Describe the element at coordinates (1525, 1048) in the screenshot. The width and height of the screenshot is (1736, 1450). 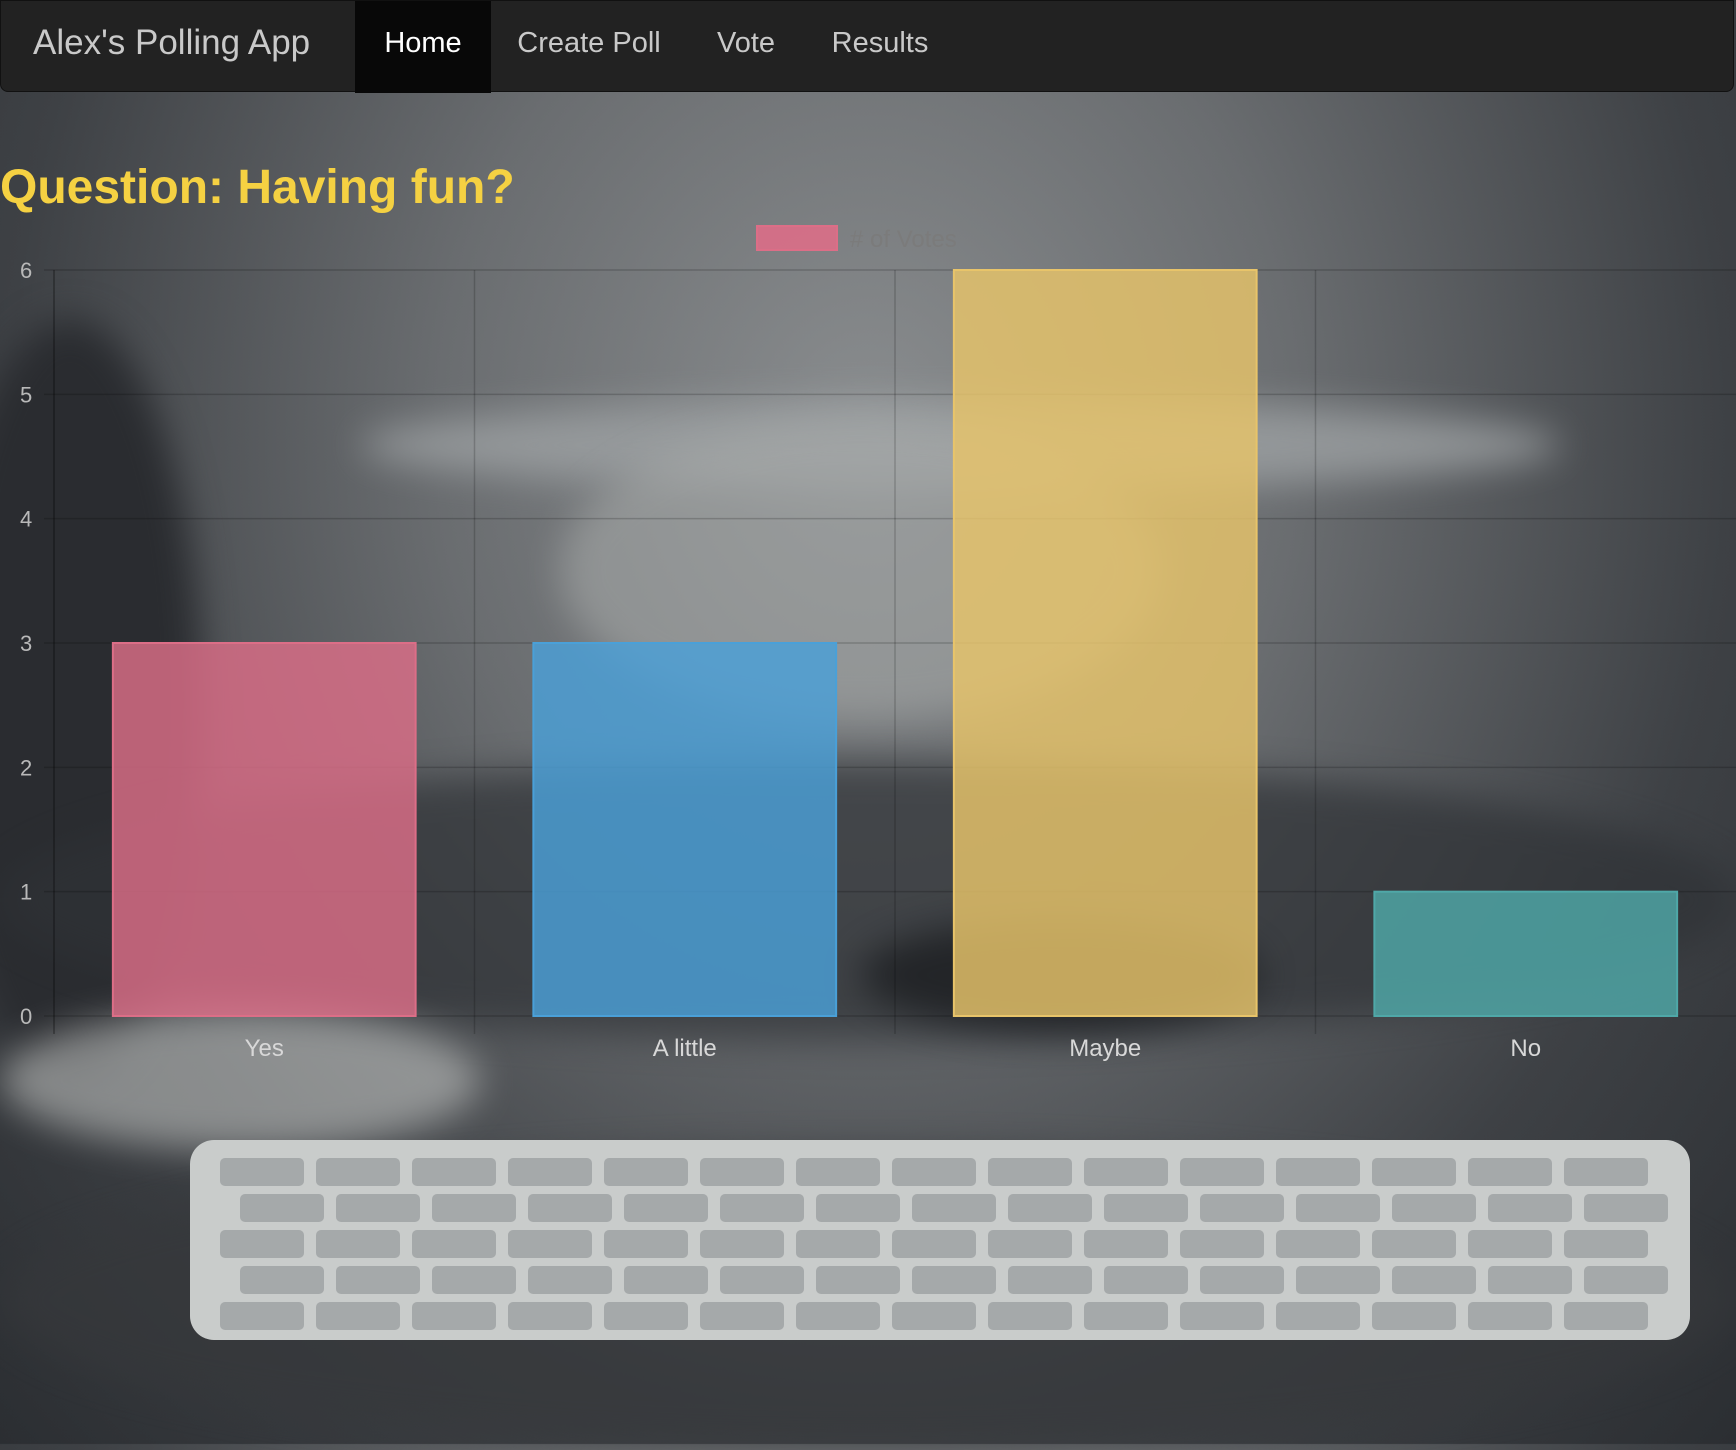
I see `x-tick-label: No` at that location.